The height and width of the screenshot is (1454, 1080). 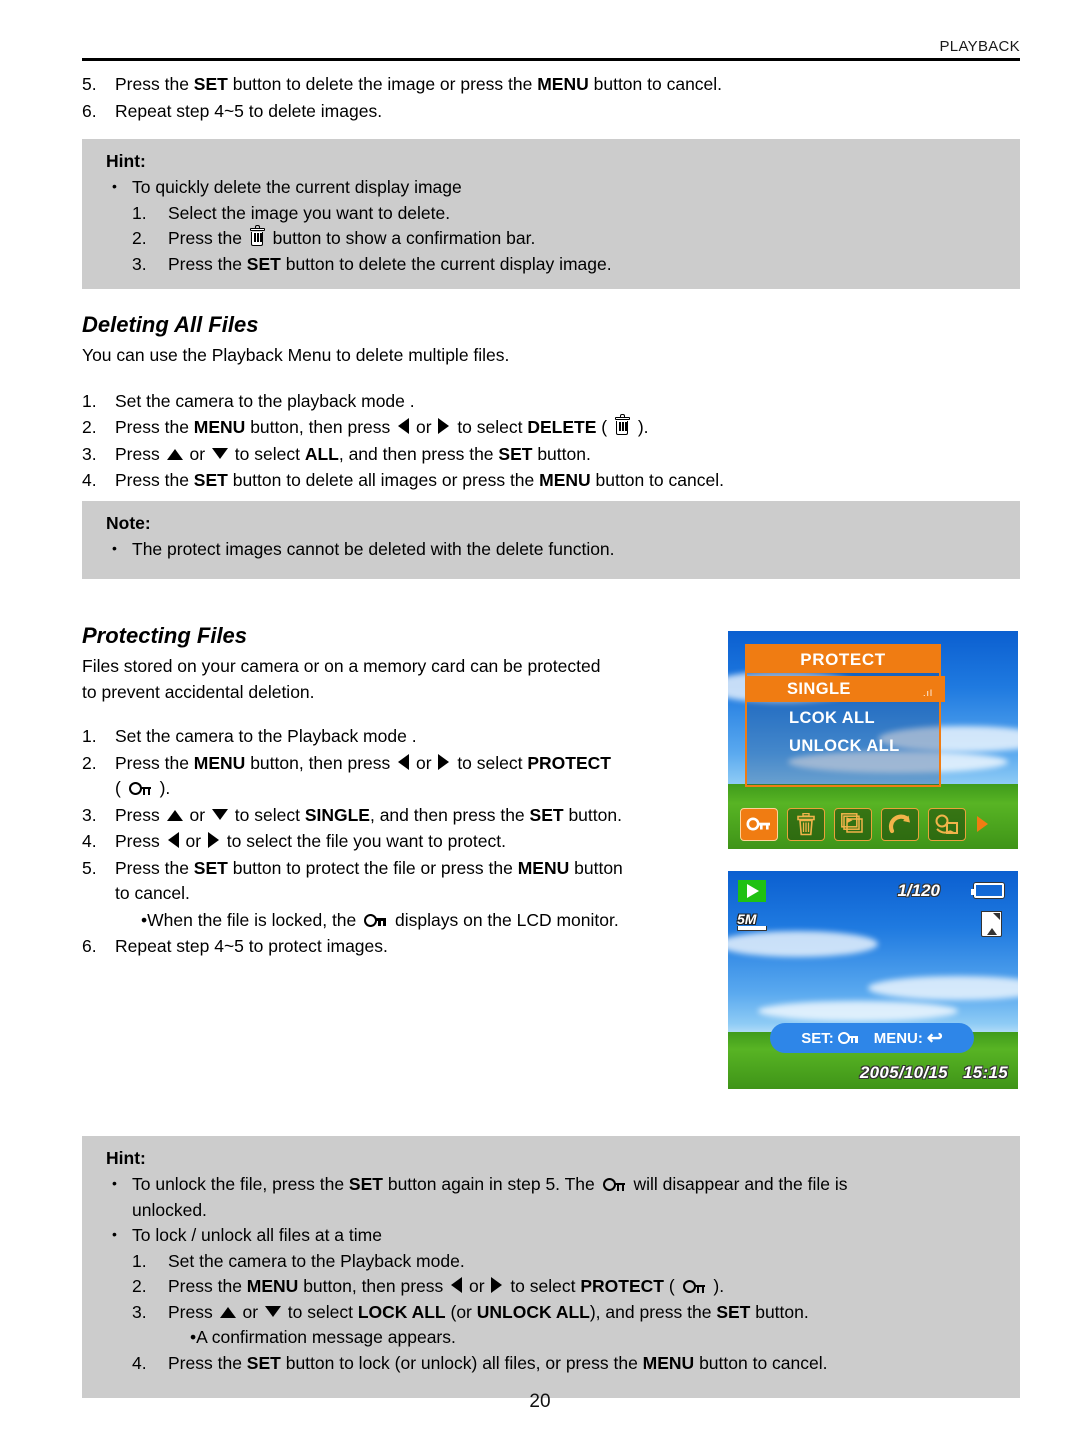 I want to click on list-item: 1. Set the camera to the playback mode ., so click(x=551, y=402).